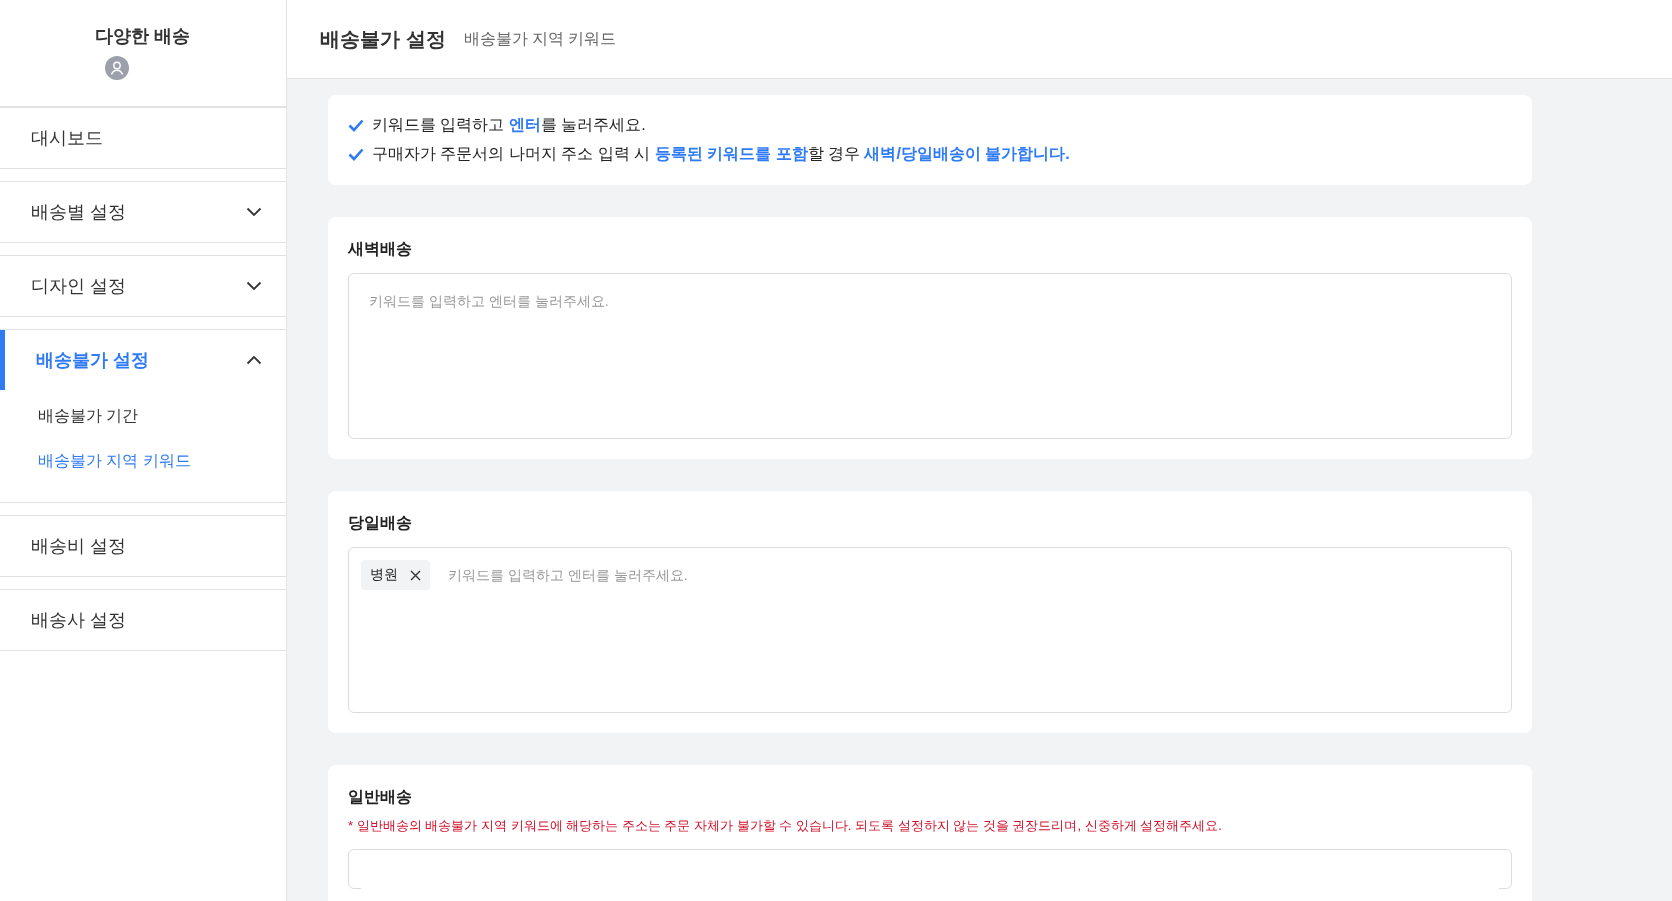 The width and height of the screenshot is (1672, 901). What do you see at coordinates (143, 138) in the screenshot?
I see `nav-item: 대시보드` at bounding box center [143, 138].